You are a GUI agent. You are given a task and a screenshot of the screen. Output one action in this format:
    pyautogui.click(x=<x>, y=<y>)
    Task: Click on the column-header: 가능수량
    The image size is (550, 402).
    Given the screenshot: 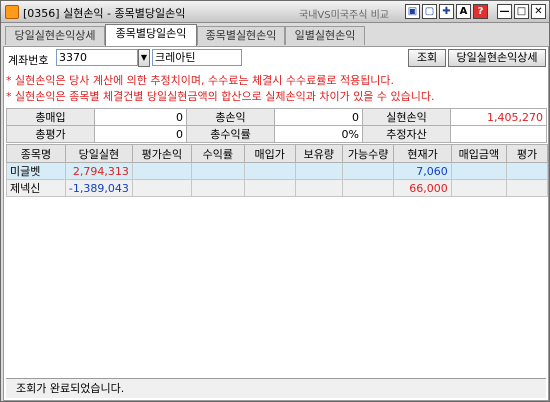 What is the action you would take?
    pyautogui.click(x=368, y=153)
    